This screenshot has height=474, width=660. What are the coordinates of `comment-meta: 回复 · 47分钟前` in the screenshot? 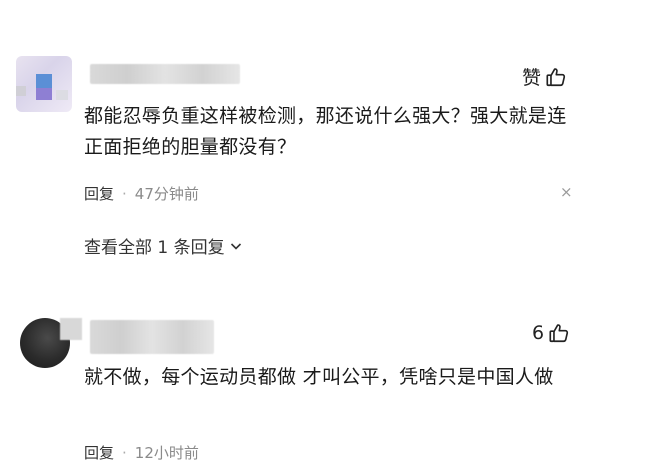 It's located at (141, 193).